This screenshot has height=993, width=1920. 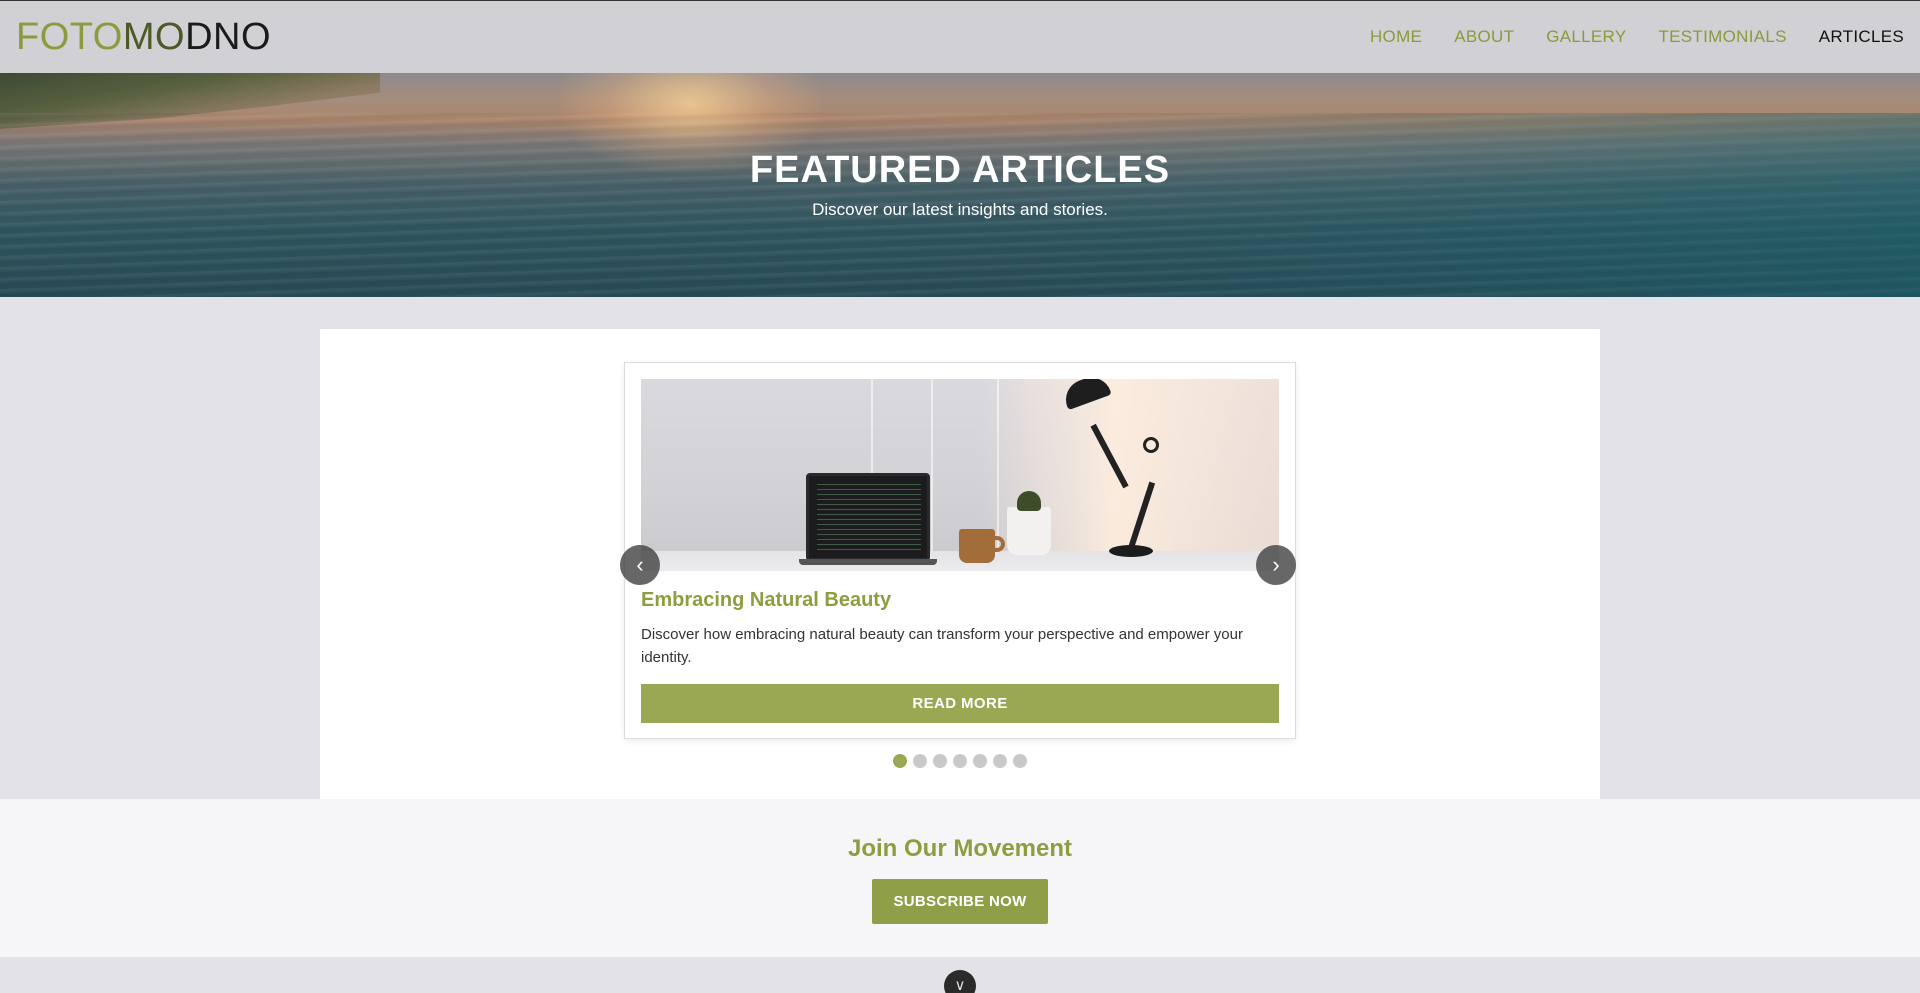 I want to click on image-wall-panel, so click(x=932, y=475).